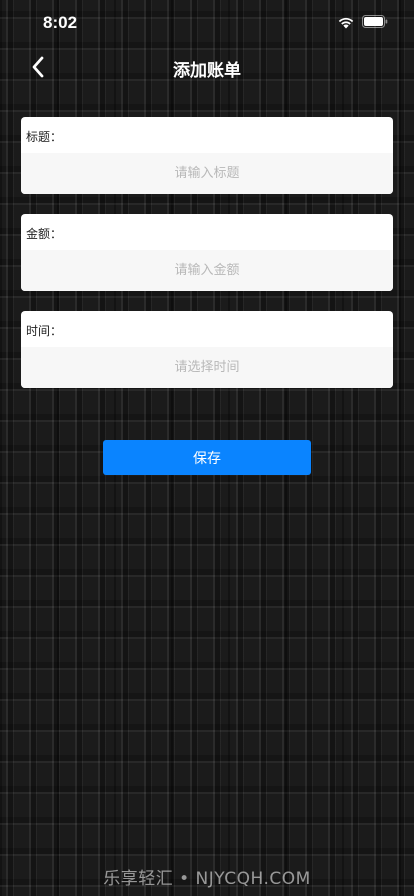  I want to click on status-bar: 8:02, so click(207, 22).